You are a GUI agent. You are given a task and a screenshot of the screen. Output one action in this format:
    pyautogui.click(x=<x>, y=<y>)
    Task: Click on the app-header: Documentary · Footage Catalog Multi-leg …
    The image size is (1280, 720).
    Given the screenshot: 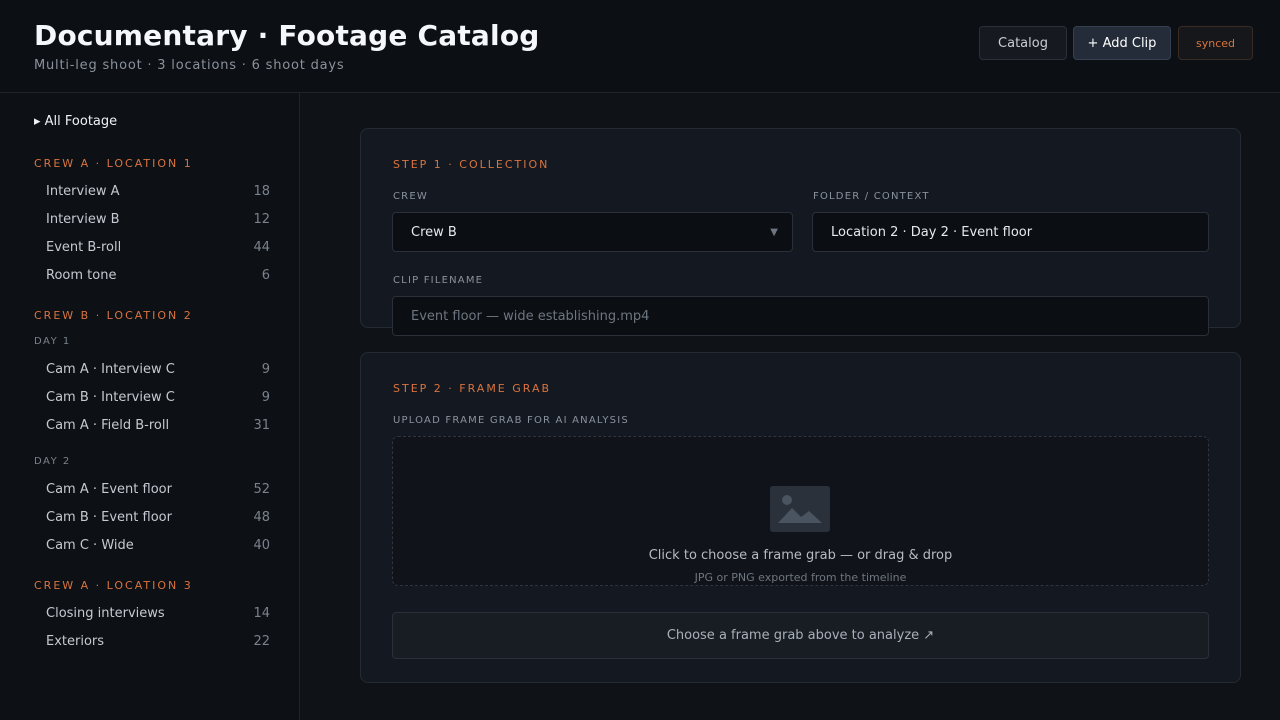 What is the action you would take?
    pyautogui.click(x=640, y=46)
    